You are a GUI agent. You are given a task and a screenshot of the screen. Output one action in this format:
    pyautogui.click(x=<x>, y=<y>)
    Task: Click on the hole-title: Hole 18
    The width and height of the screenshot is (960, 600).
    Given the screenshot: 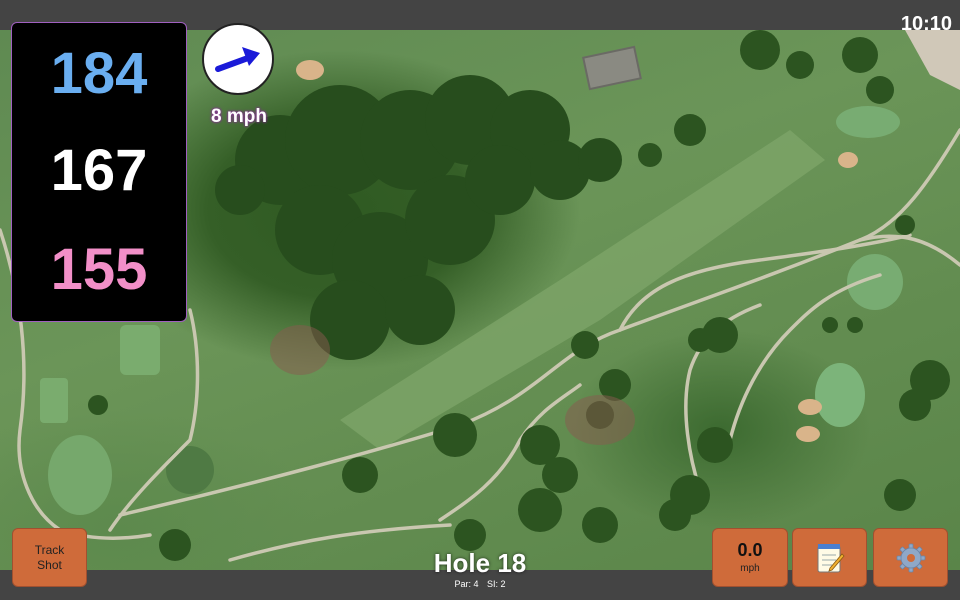 What is the action you would take?
    pyautogui.click(x=480, y=563)
    